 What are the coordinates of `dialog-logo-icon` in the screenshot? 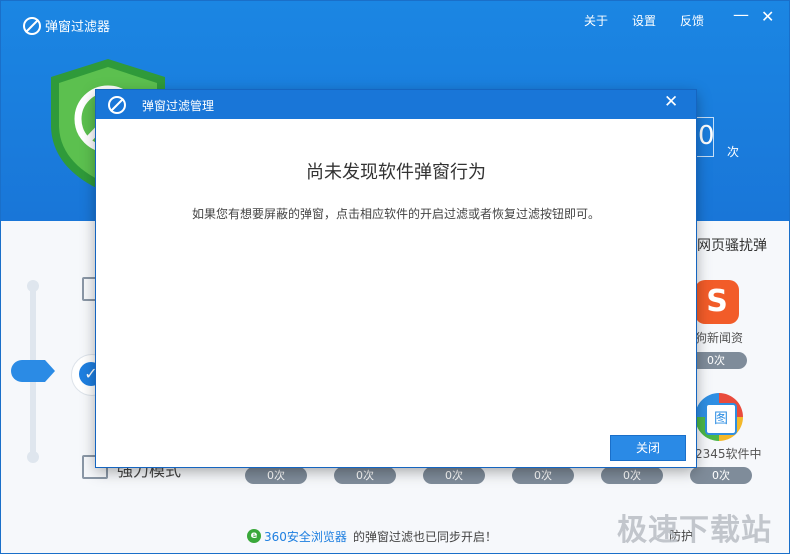 It's located at (117, 105).